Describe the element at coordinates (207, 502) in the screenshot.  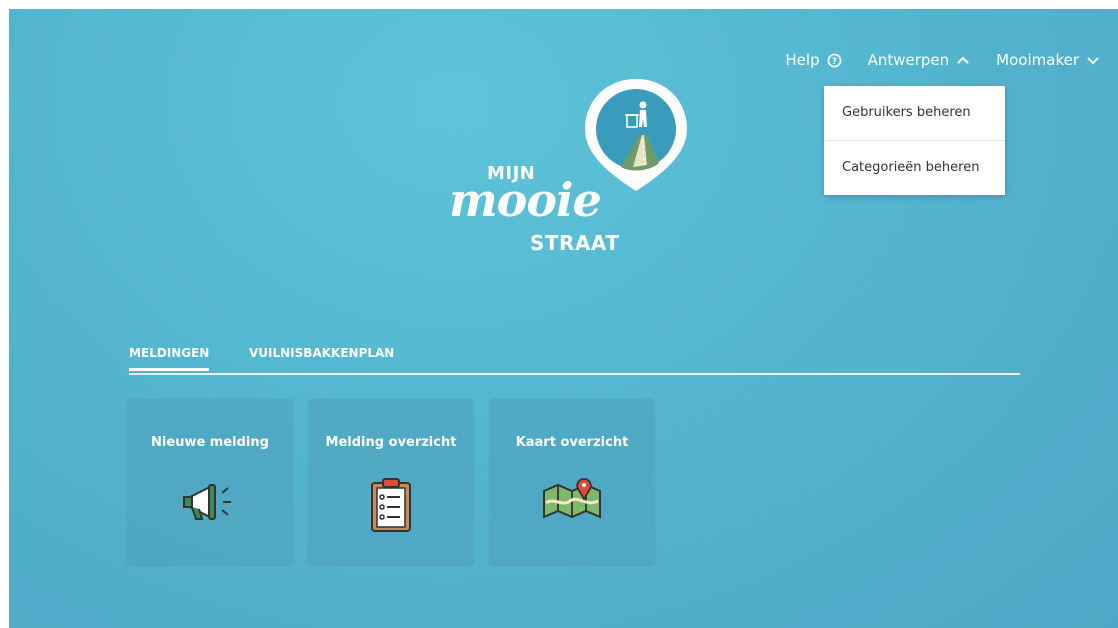
I see `megaphone-icon` at that location.